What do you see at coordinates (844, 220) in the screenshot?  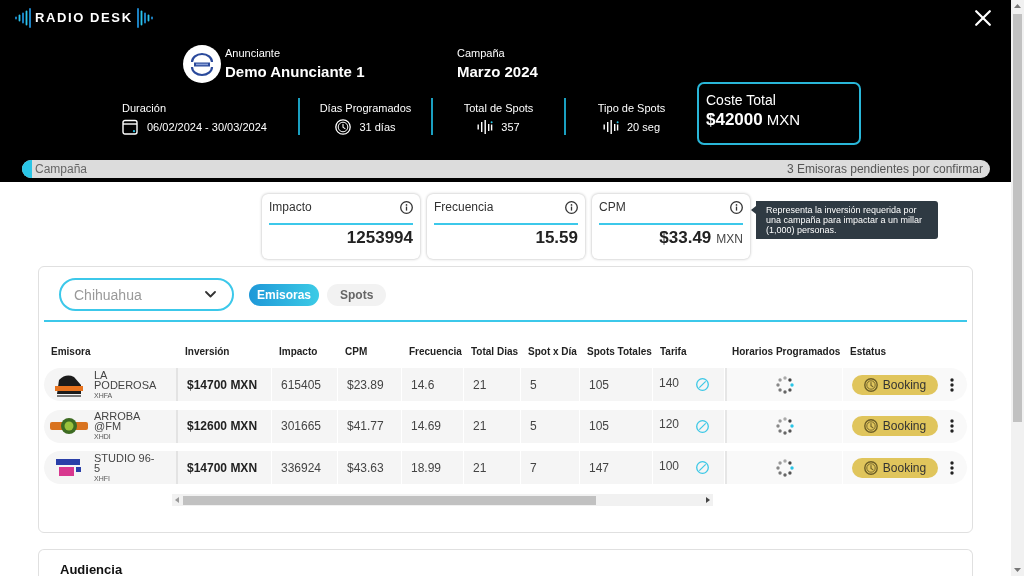 I see `tooltip: Representa la inversión requerida por una campaña para impactar a un millar (1,000) personas.` at bounding box center [844, 220].